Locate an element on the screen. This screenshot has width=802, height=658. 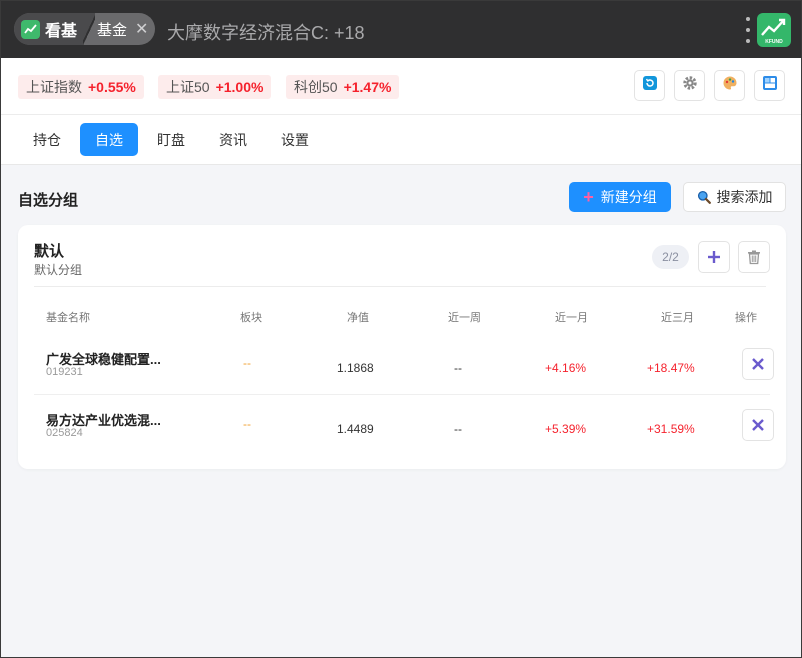
window-title: 大摩数字经济混合C: +18 is located at coordinates (266, 33).